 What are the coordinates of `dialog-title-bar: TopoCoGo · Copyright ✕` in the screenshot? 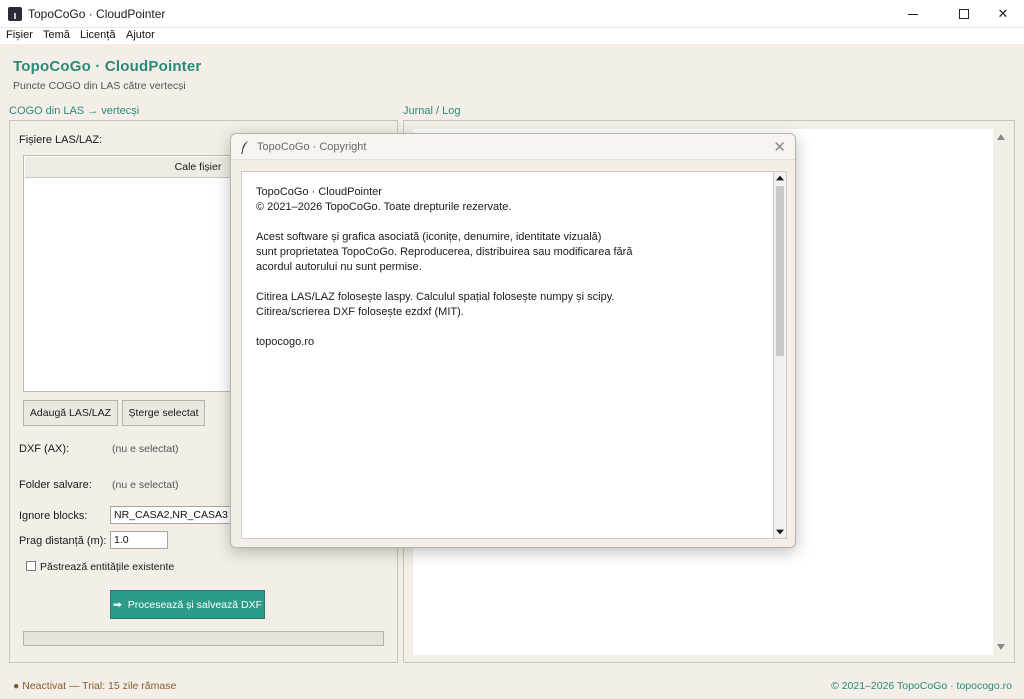 It's located at (513, 147).